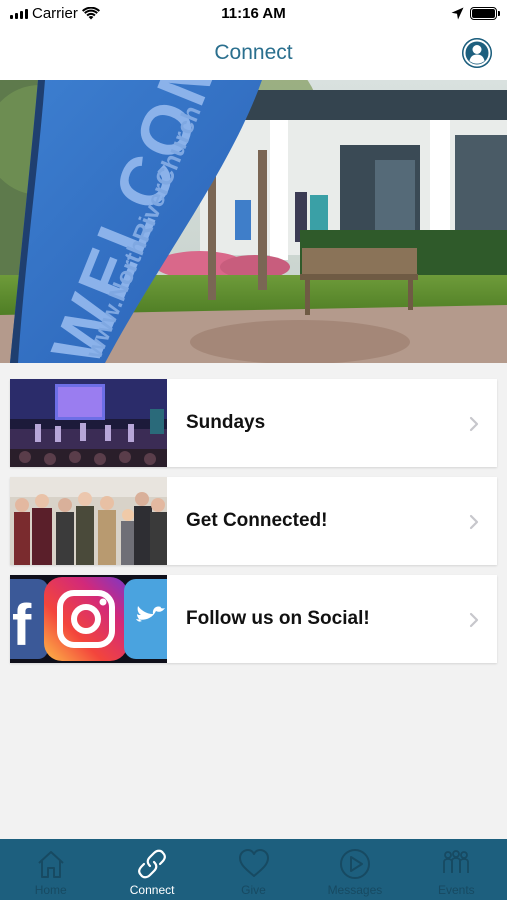 This screenshot has width=507, height=900. I want to click on get-connected-thumbnail, so click(88, 521).